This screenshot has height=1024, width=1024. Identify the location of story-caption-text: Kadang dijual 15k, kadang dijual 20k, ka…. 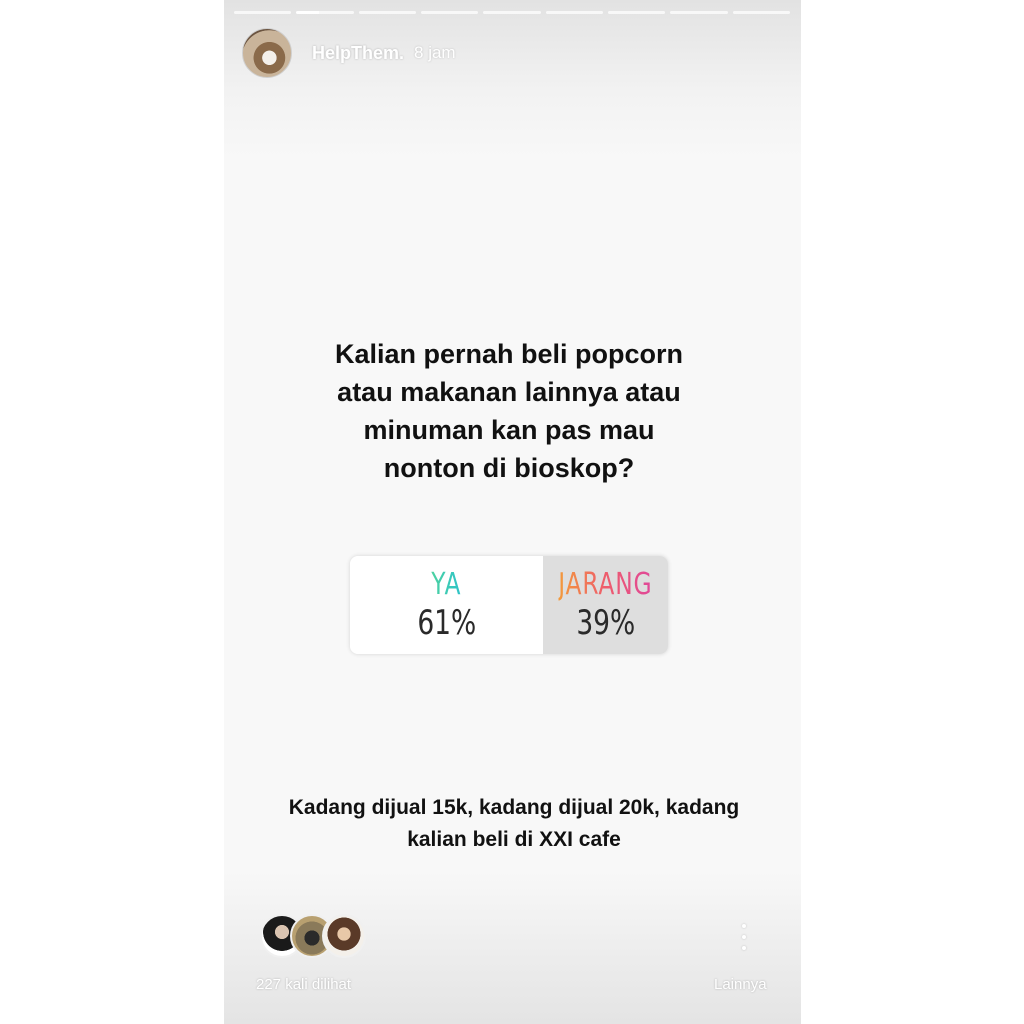
(514, 823).